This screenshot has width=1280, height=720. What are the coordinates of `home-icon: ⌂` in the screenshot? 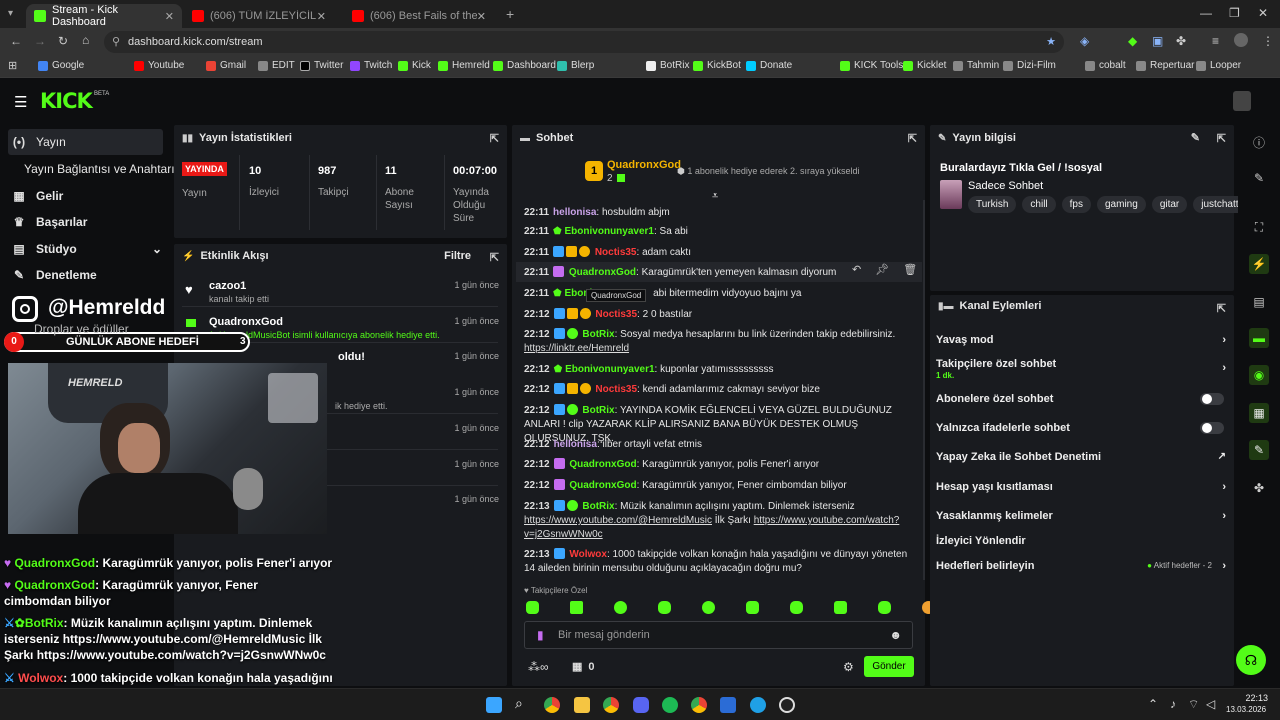 It's located at (85, 40).